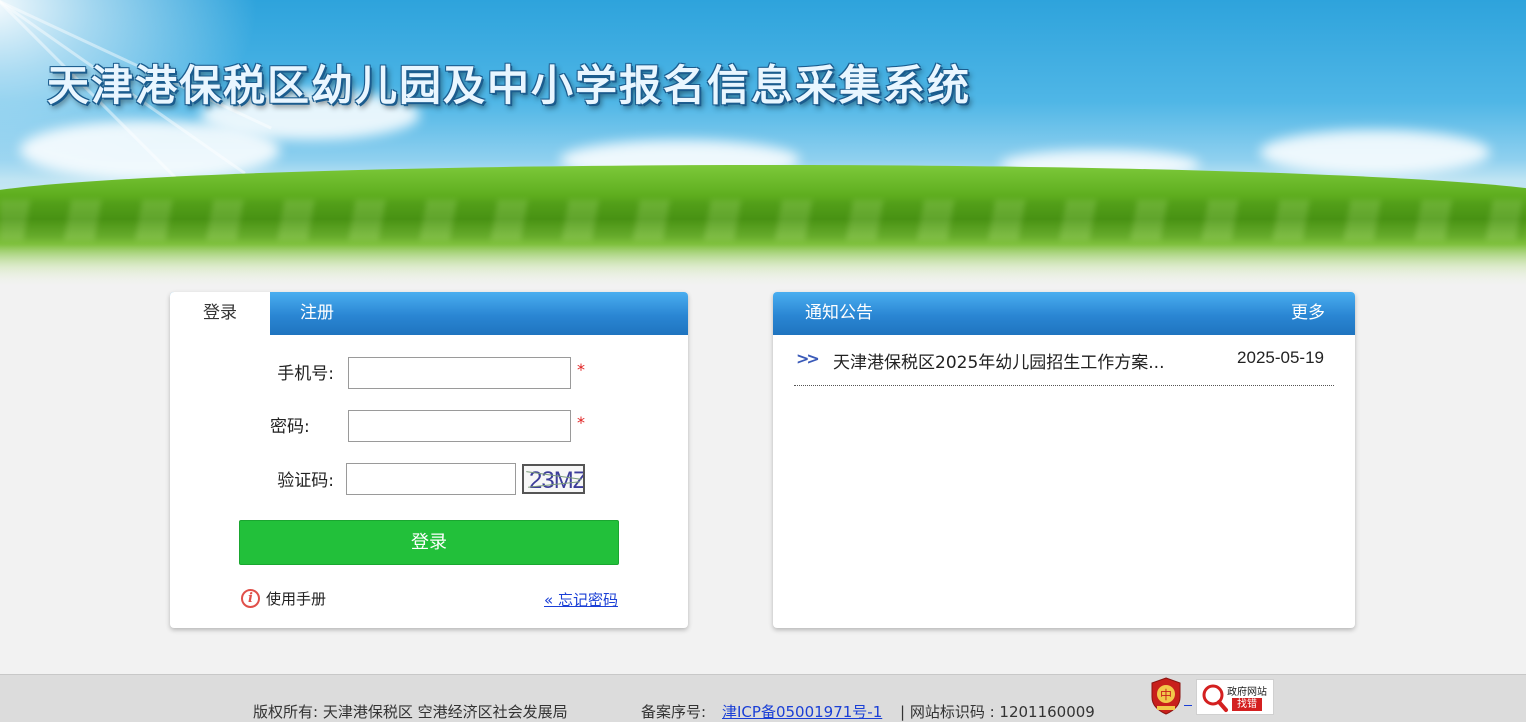  Describe the element at coordinates (296, 599) in the screenshot. I see `user-manual-label: 使用手册` at that location.